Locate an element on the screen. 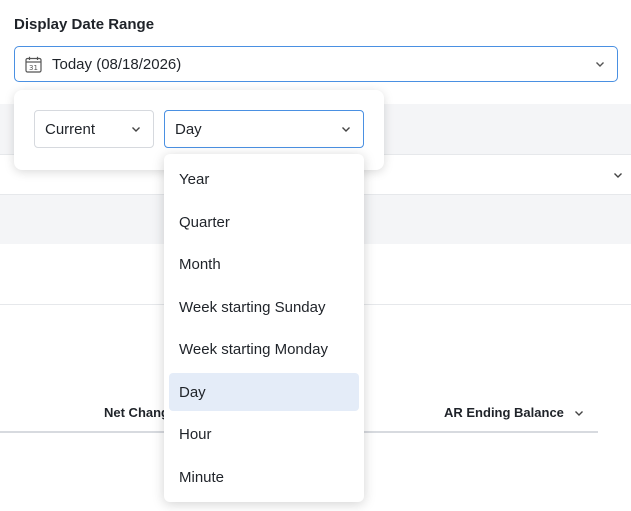 Image resolution: width=631 pixels, height=511 pixels. unit-select: Day is located at coordinates (264, 129).